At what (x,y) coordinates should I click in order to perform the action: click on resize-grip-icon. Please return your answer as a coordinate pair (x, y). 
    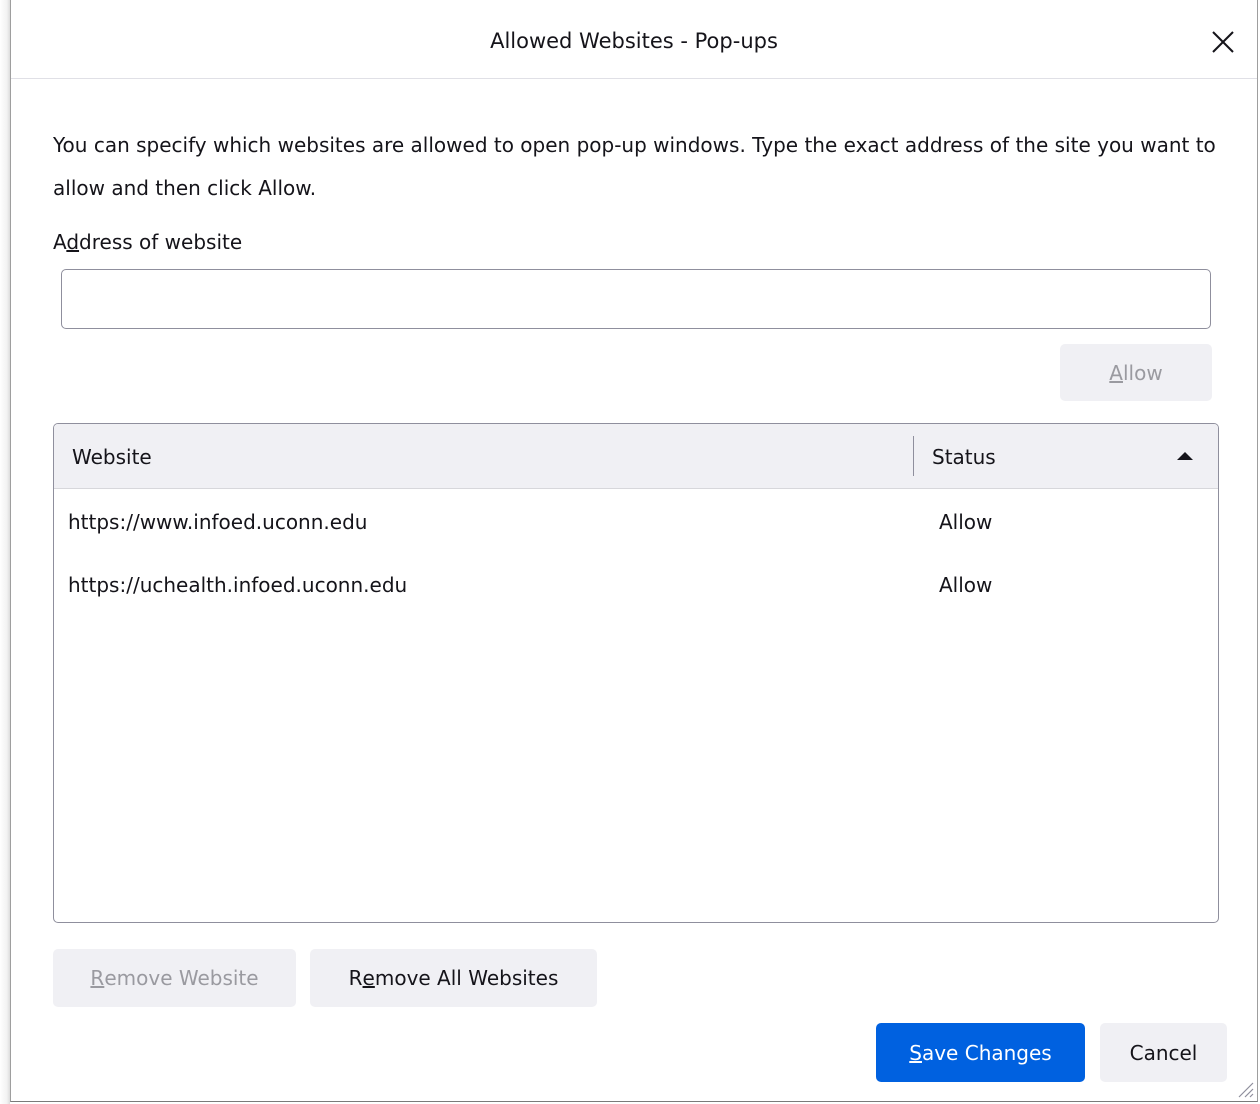
    Looking at the image, I should click on (1244, 1088).